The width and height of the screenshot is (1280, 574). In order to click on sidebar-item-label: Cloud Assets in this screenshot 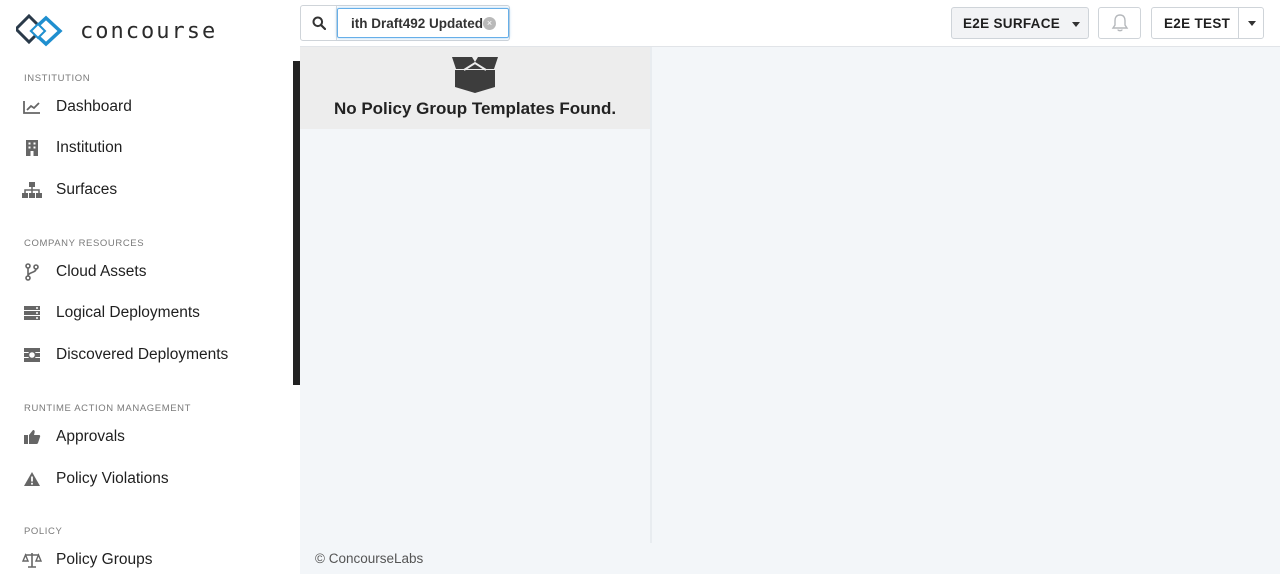, I will do `click(101, 271)`.